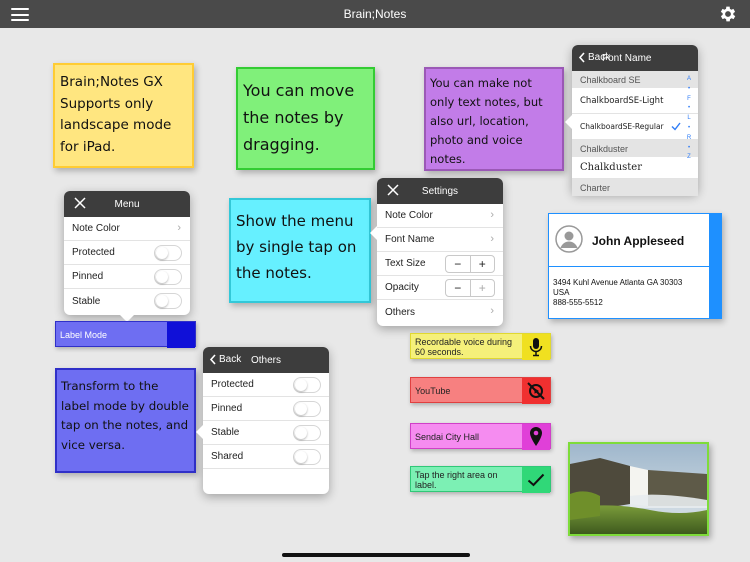 The width and height of the screenshot is (750, 562). I want to click on font-popup-title: Font Name, so click(627, 58).